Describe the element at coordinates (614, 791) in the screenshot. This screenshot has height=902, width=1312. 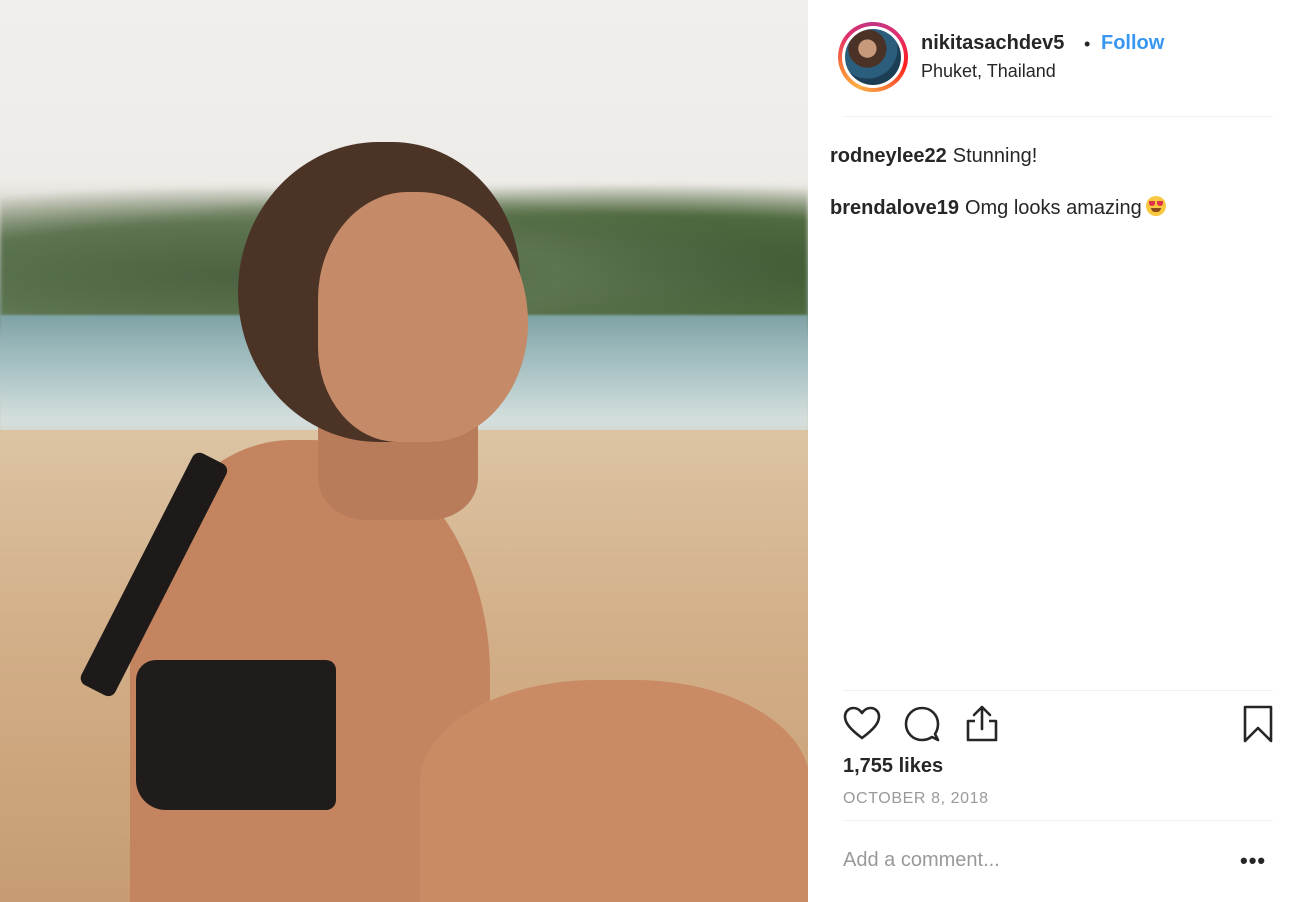
I see `subject-legs` at that location.